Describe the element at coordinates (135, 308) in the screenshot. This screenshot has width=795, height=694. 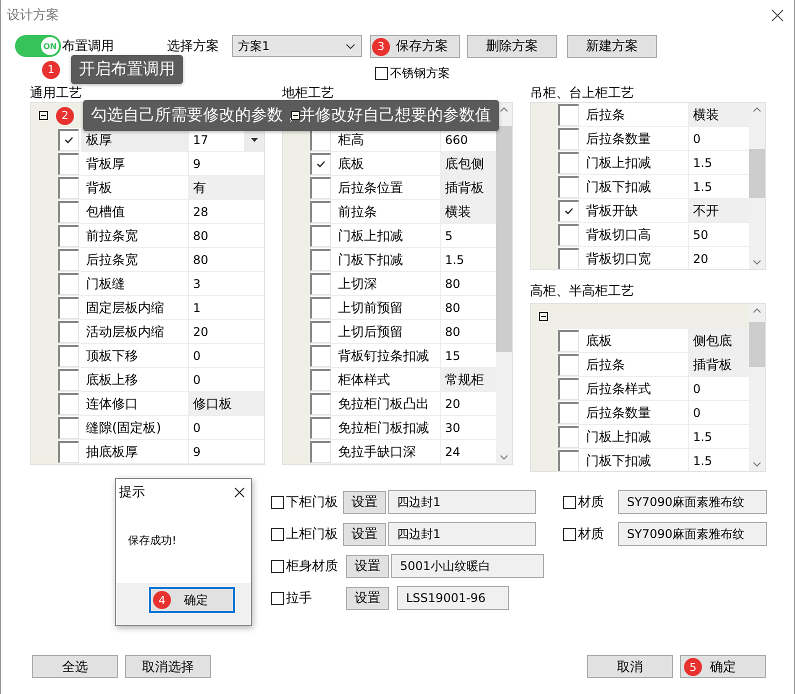
I see `property-name: 固定层板内缩` at that location.